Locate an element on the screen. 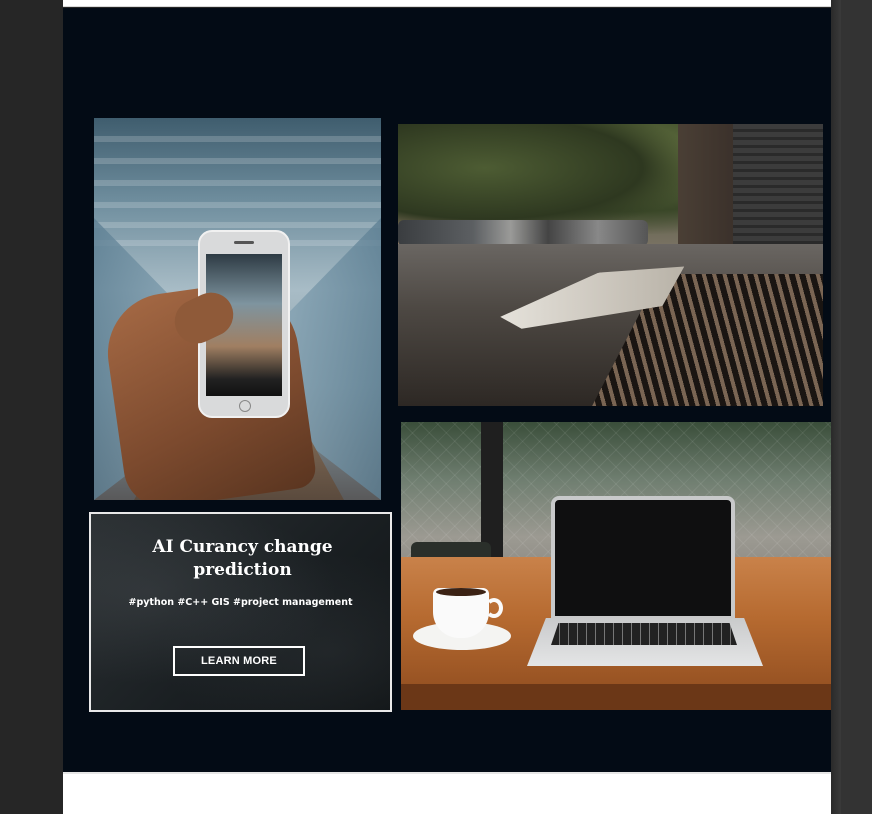 The image size is (872, 814). laptop-keyboard is located at coordinates (644, 634).